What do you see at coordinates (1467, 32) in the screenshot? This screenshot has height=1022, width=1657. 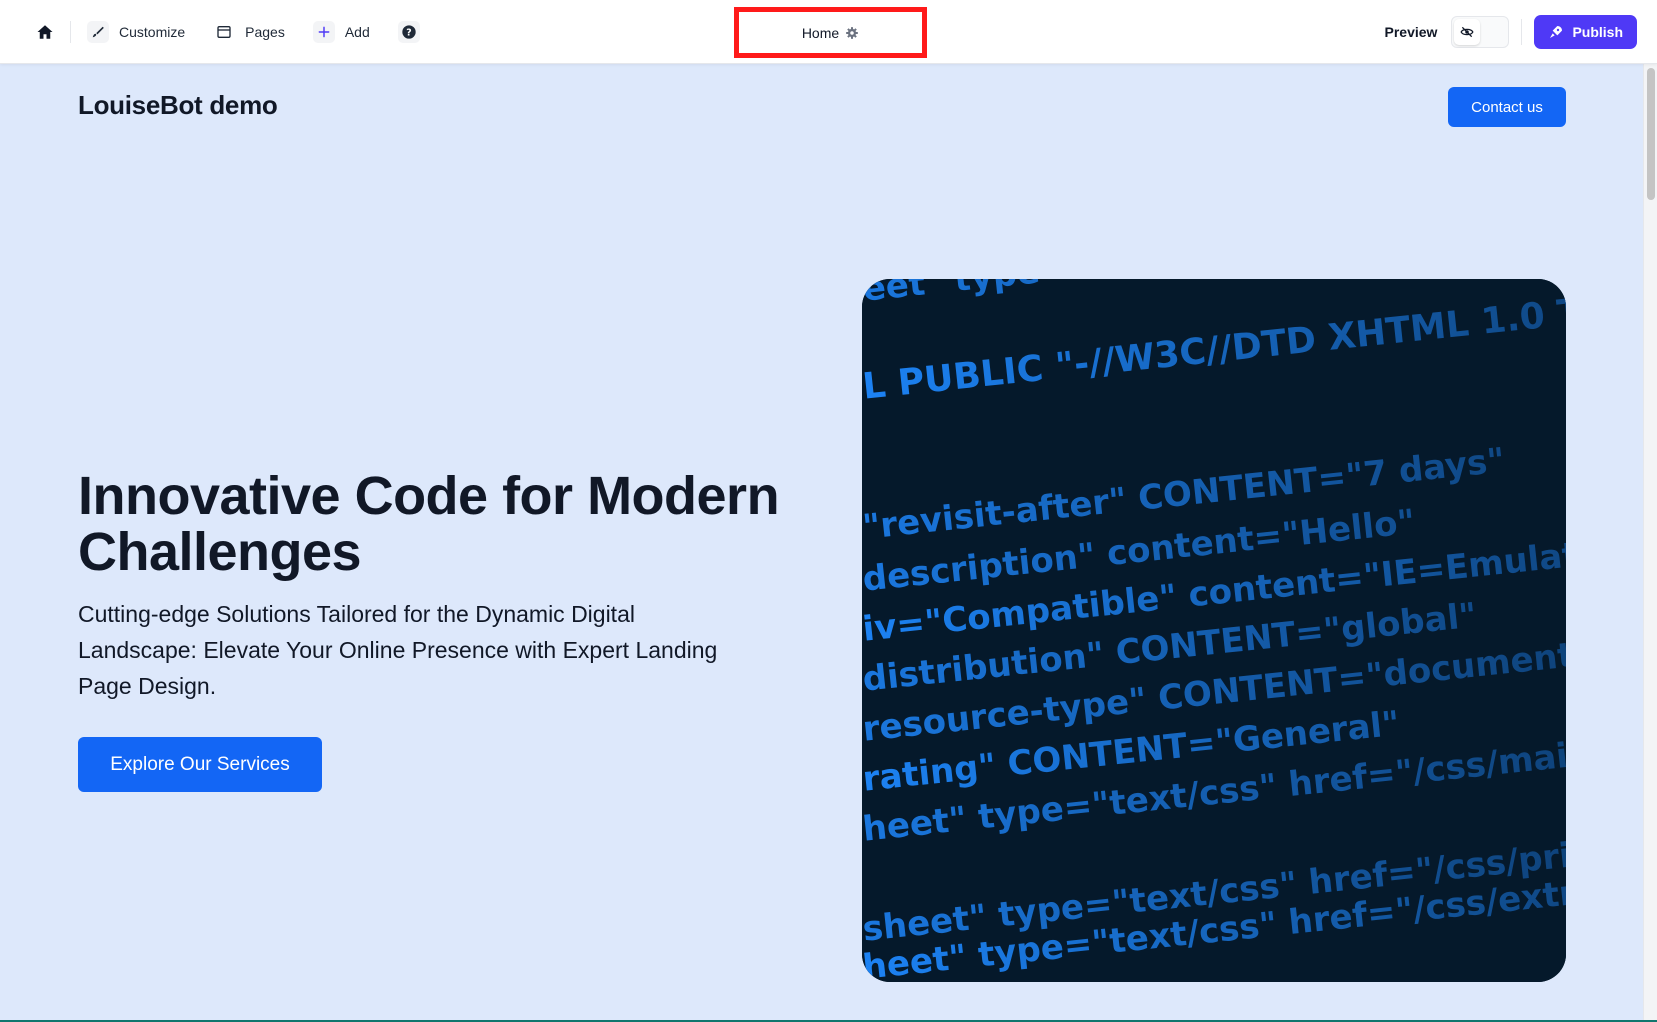 I see `eye-off-icon` at bounding box center [1467, 32].